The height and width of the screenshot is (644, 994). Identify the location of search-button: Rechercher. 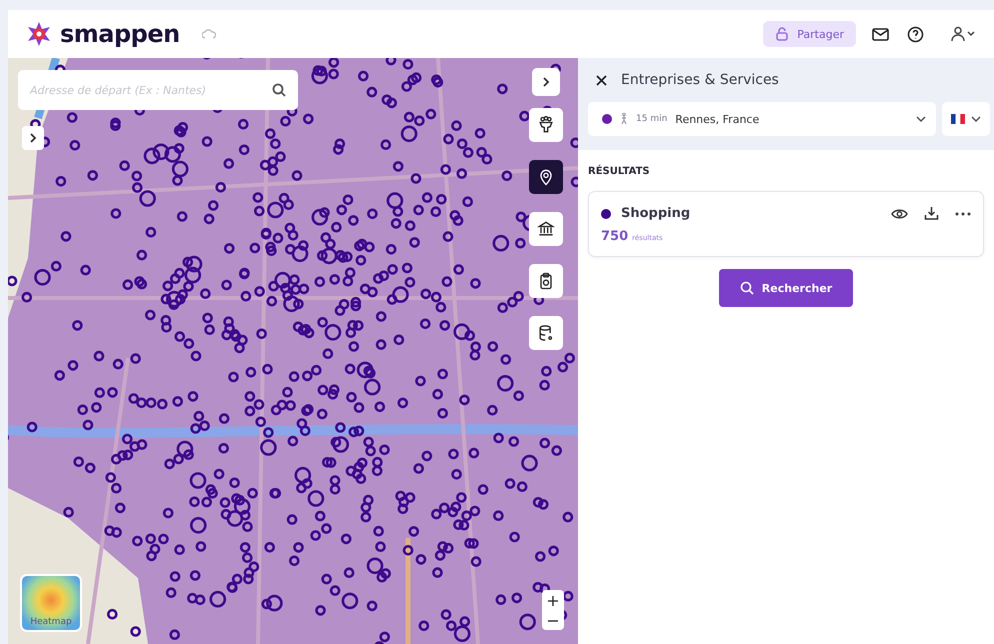
(786, 288).